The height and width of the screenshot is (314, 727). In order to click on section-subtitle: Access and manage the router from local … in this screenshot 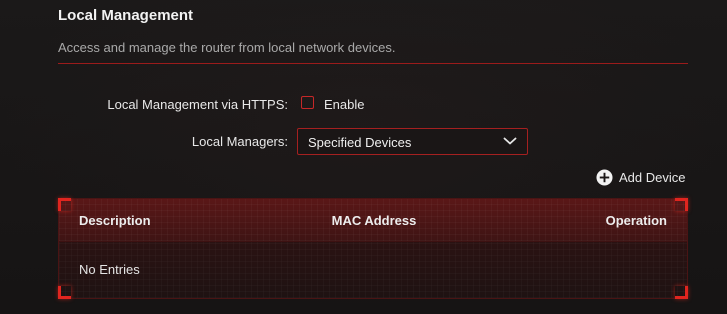, I will do `click(227, 47)`.